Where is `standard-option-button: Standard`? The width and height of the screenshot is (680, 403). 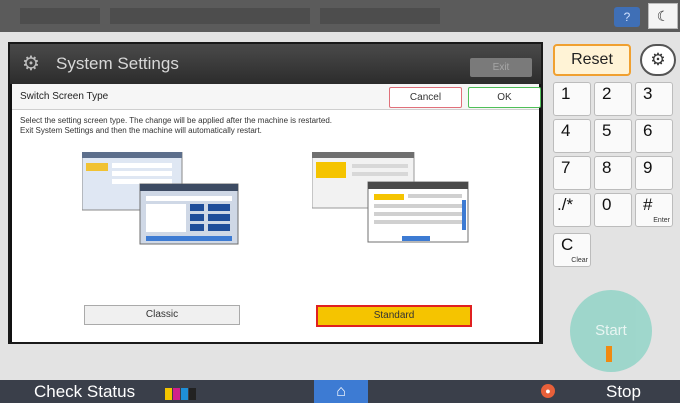
standard-option-button: Standard is located at coordinates (394, 316).